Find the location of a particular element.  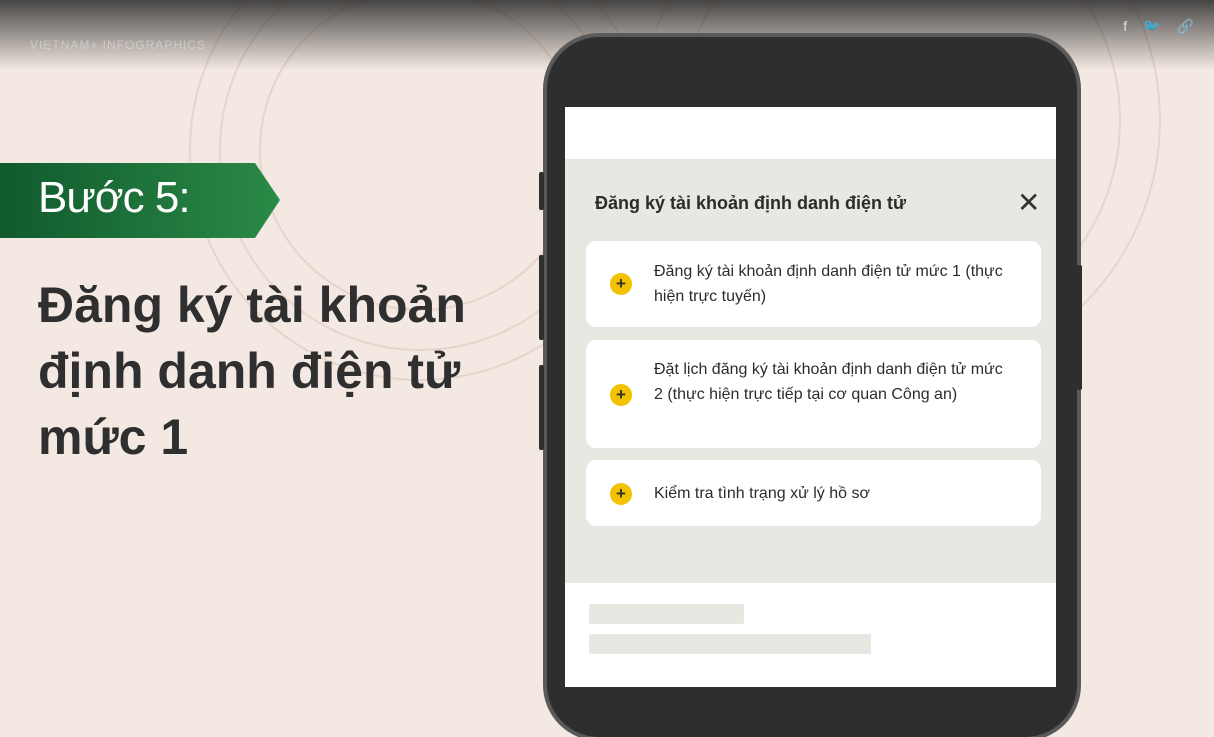

share-bar: f 🐦 🔗 is located at coordinates (1158, 26).